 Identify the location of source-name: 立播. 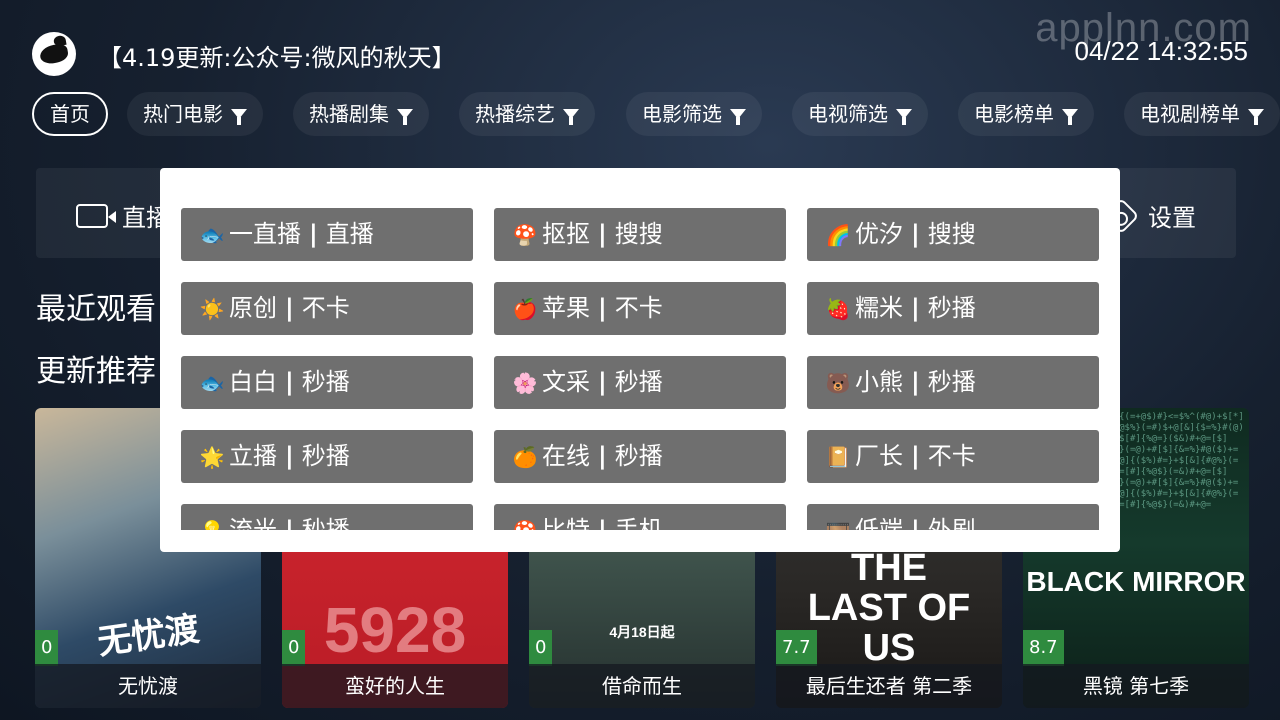
(253, 456).